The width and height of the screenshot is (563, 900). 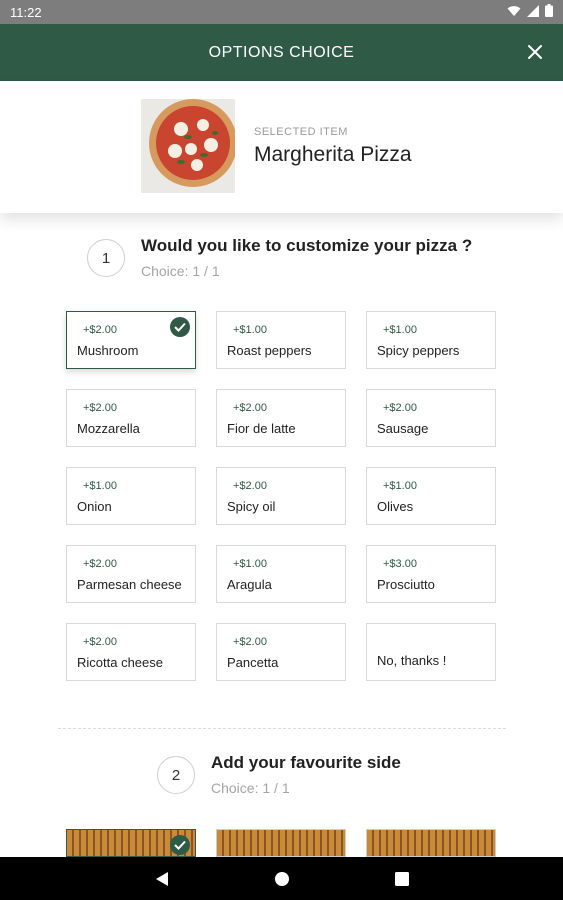 I want to click on section-title-2: Add your favourite side, so click(x=306, y=762).